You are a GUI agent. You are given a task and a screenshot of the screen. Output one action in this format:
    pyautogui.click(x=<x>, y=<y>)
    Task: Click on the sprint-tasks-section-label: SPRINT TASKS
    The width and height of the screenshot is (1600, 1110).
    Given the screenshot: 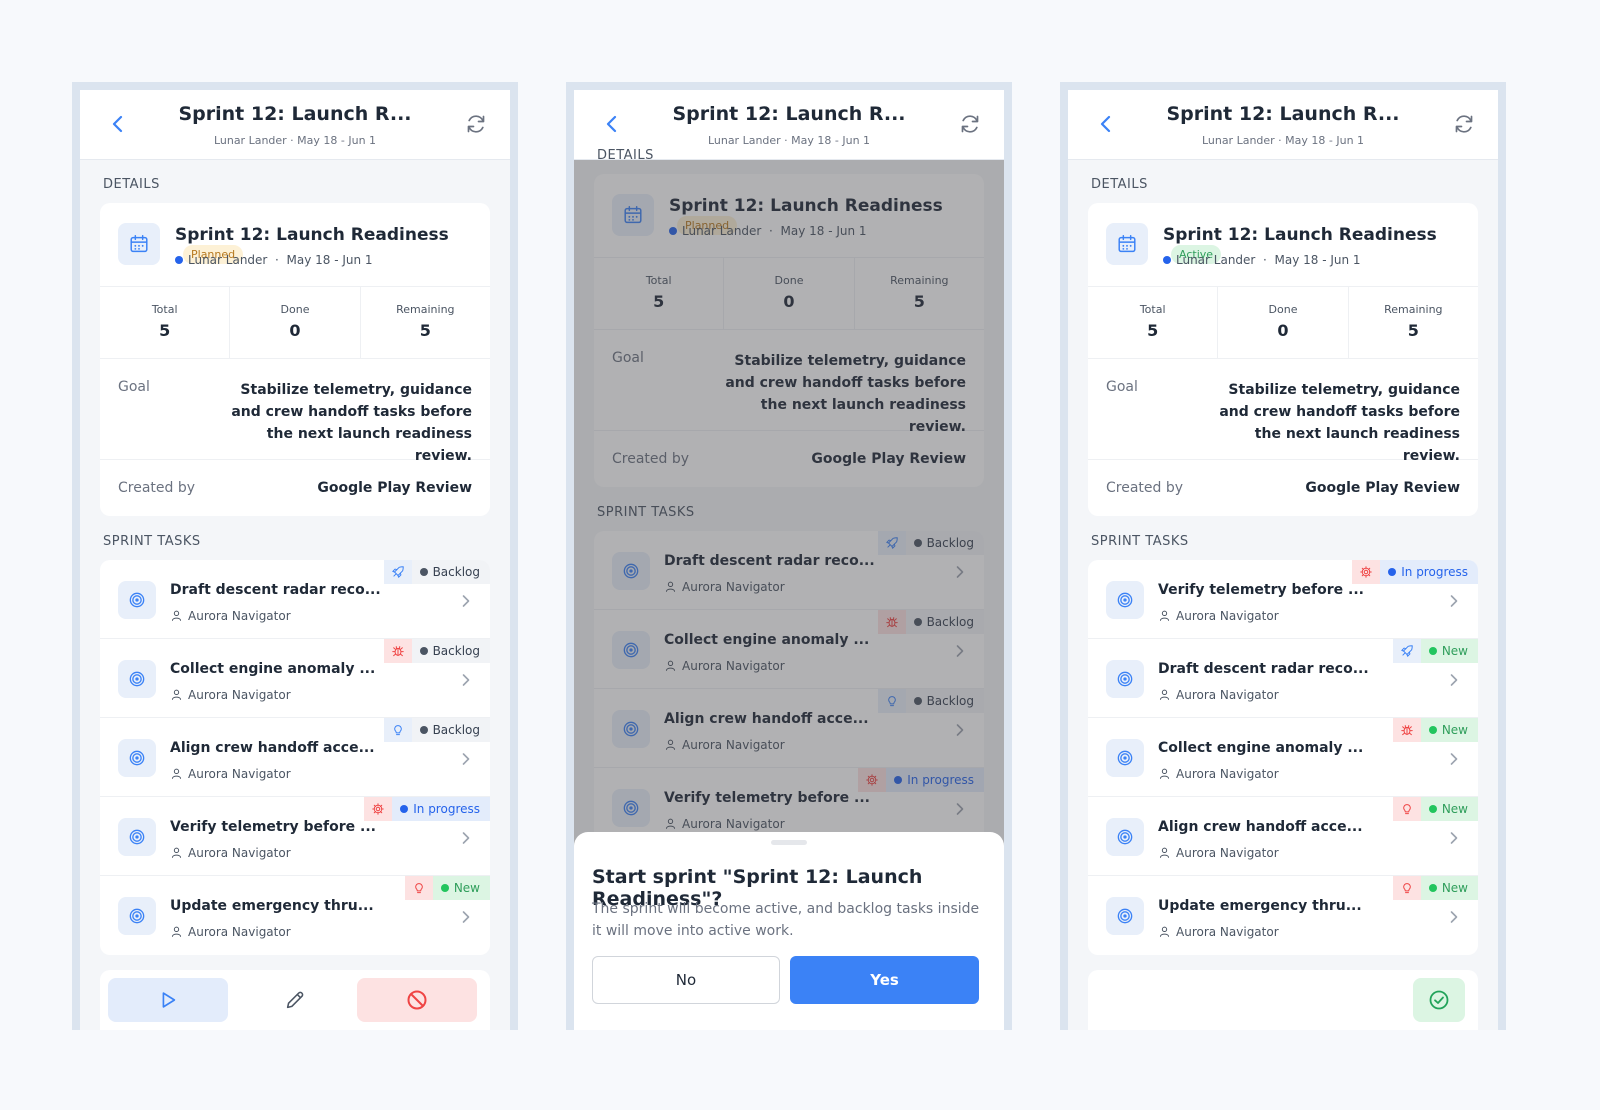 What is the action you would take?
    pyautogui.click(x=1140, y=541)
    